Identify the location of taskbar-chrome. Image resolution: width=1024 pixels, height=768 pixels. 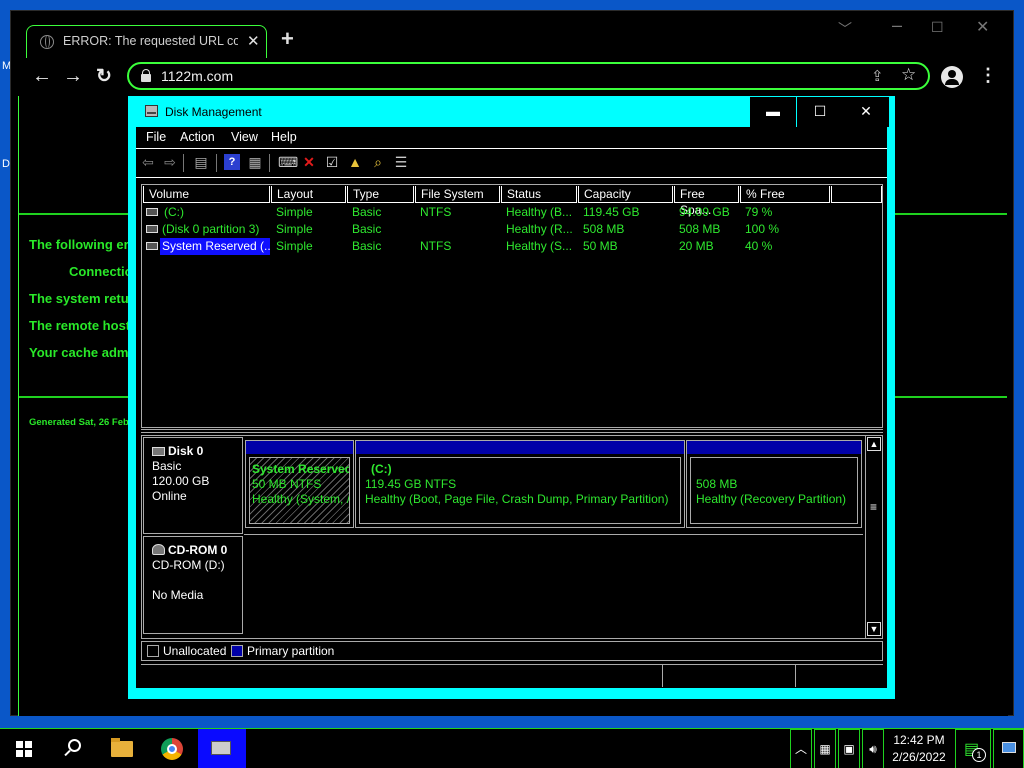
(172, 748).